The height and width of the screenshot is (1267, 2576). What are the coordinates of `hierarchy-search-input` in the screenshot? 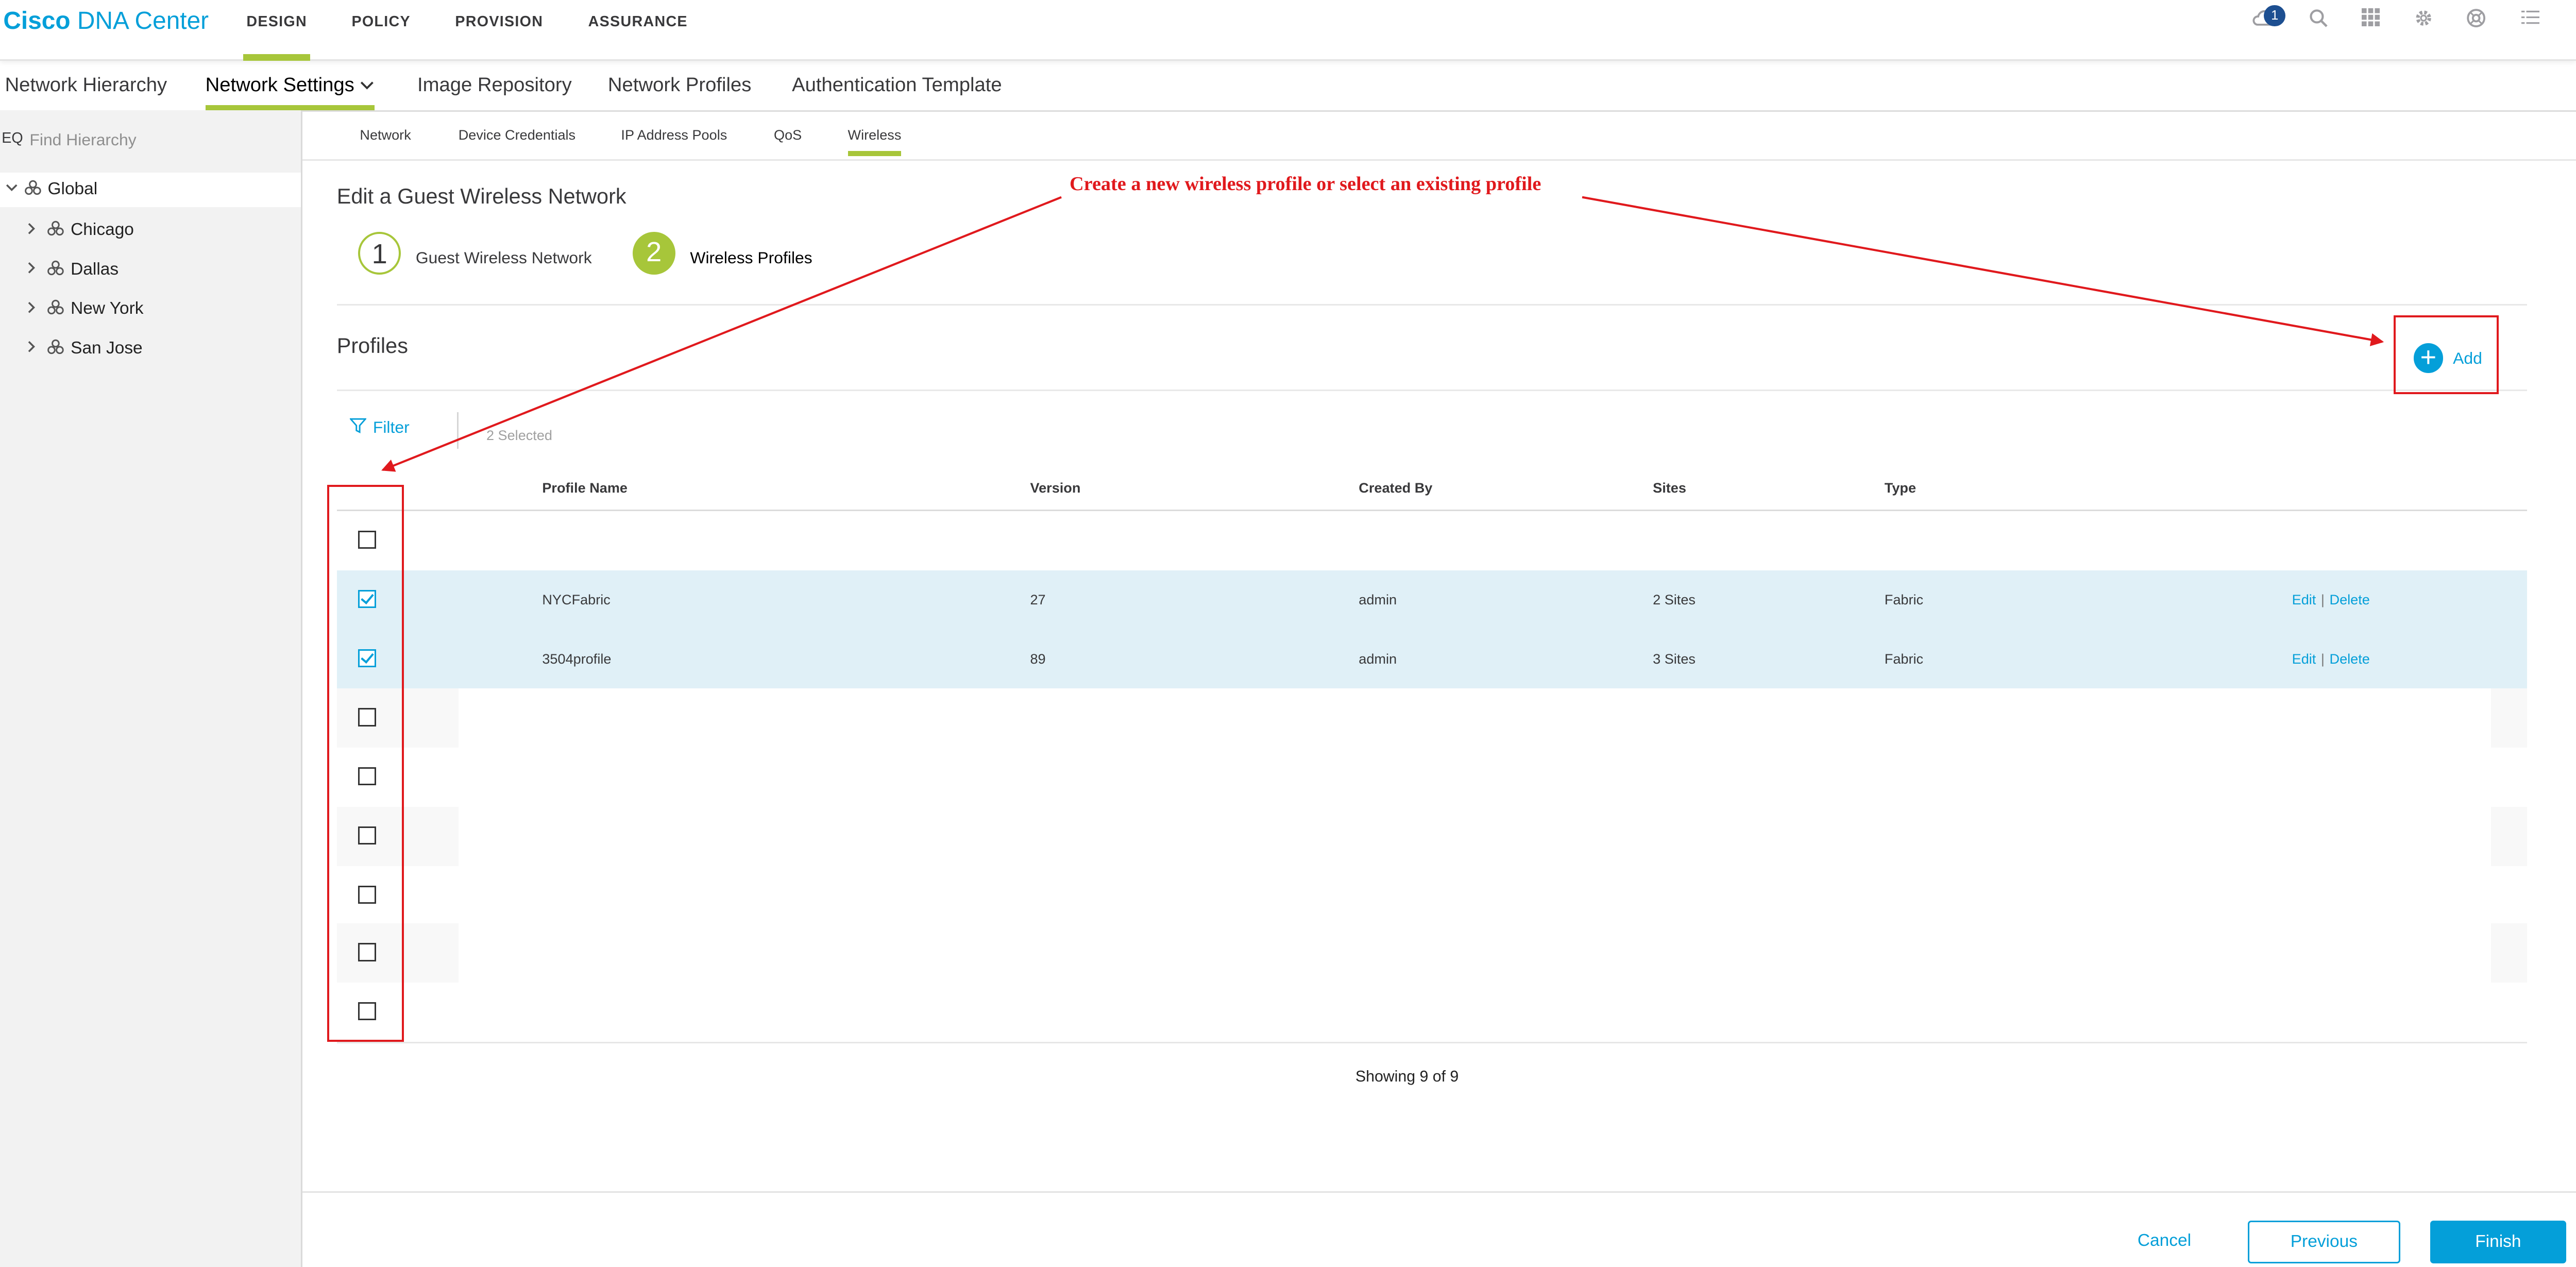 It's located at (161, 139).